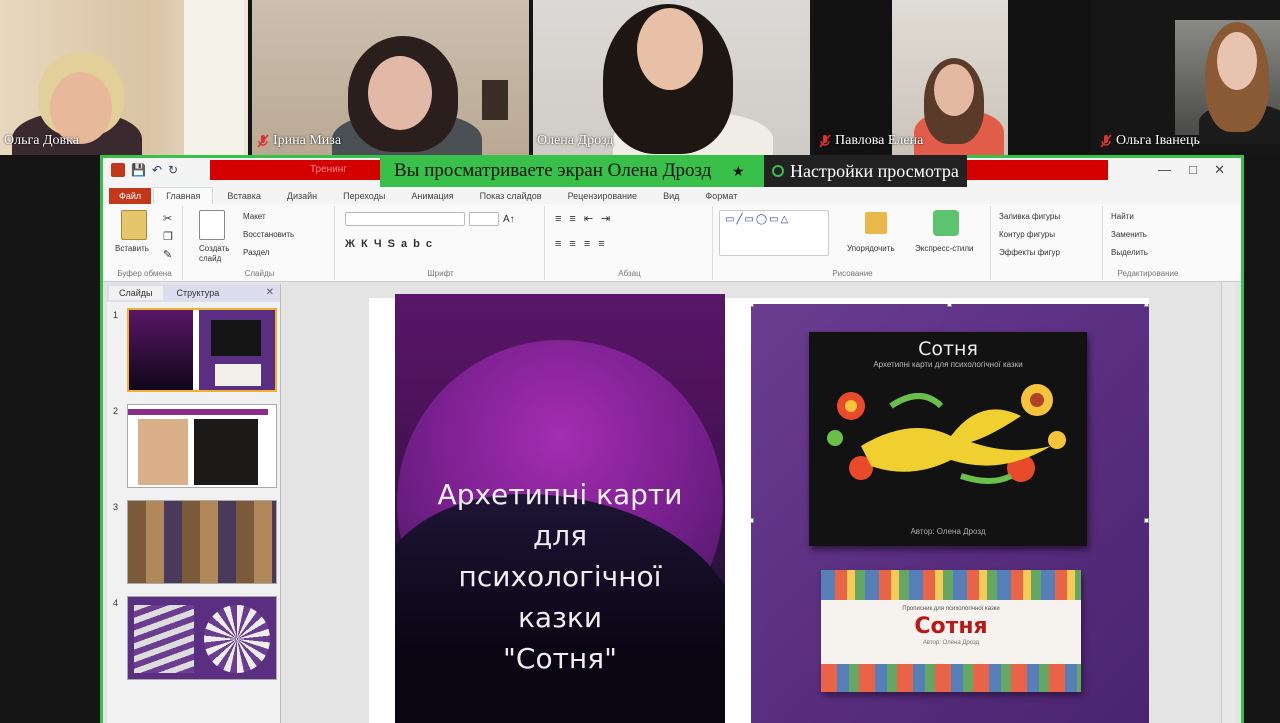 The image size is (1280, 723). Describe the element at coordinates (870, 141) in the screenshot. I see `participant-name: Павлова Елена` at that location.